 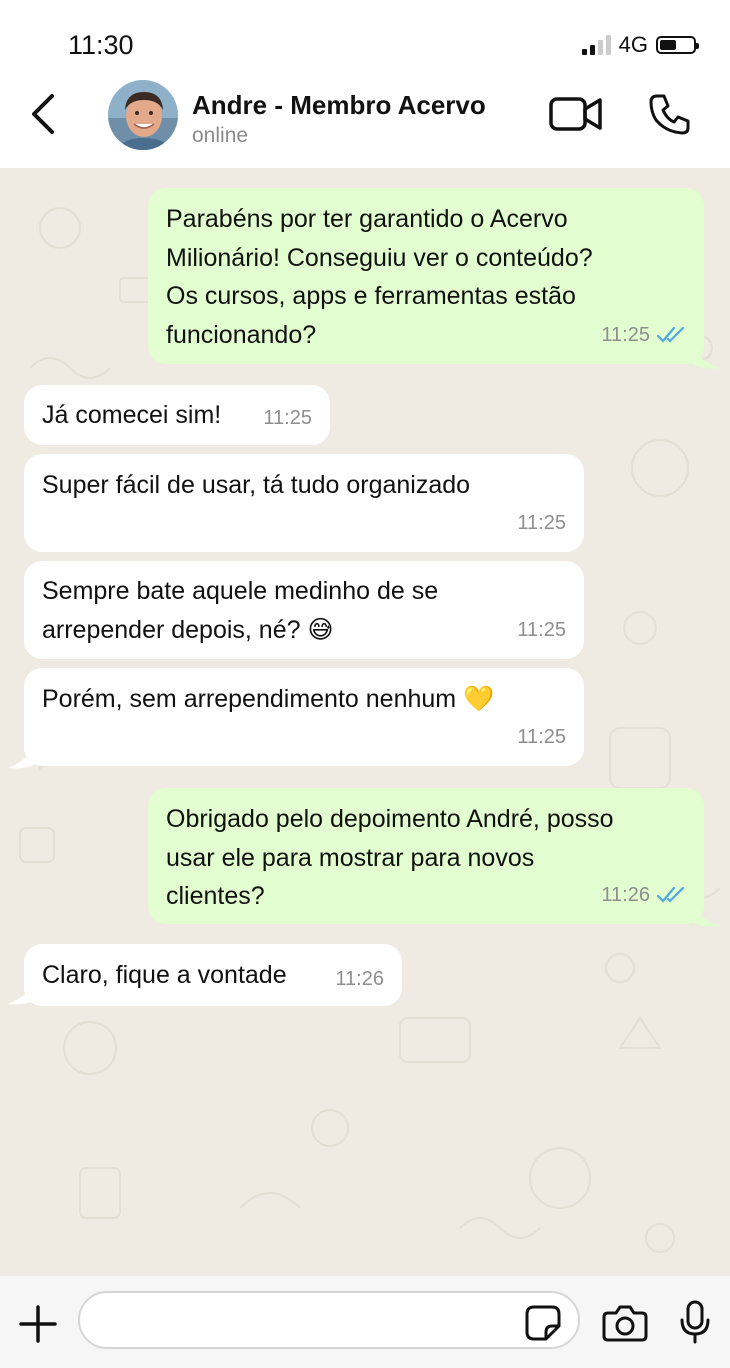 What do you see at coordinates (633, 44) in the screenshot?
I see `network-type: 4G` at bounding box center [633, 44].